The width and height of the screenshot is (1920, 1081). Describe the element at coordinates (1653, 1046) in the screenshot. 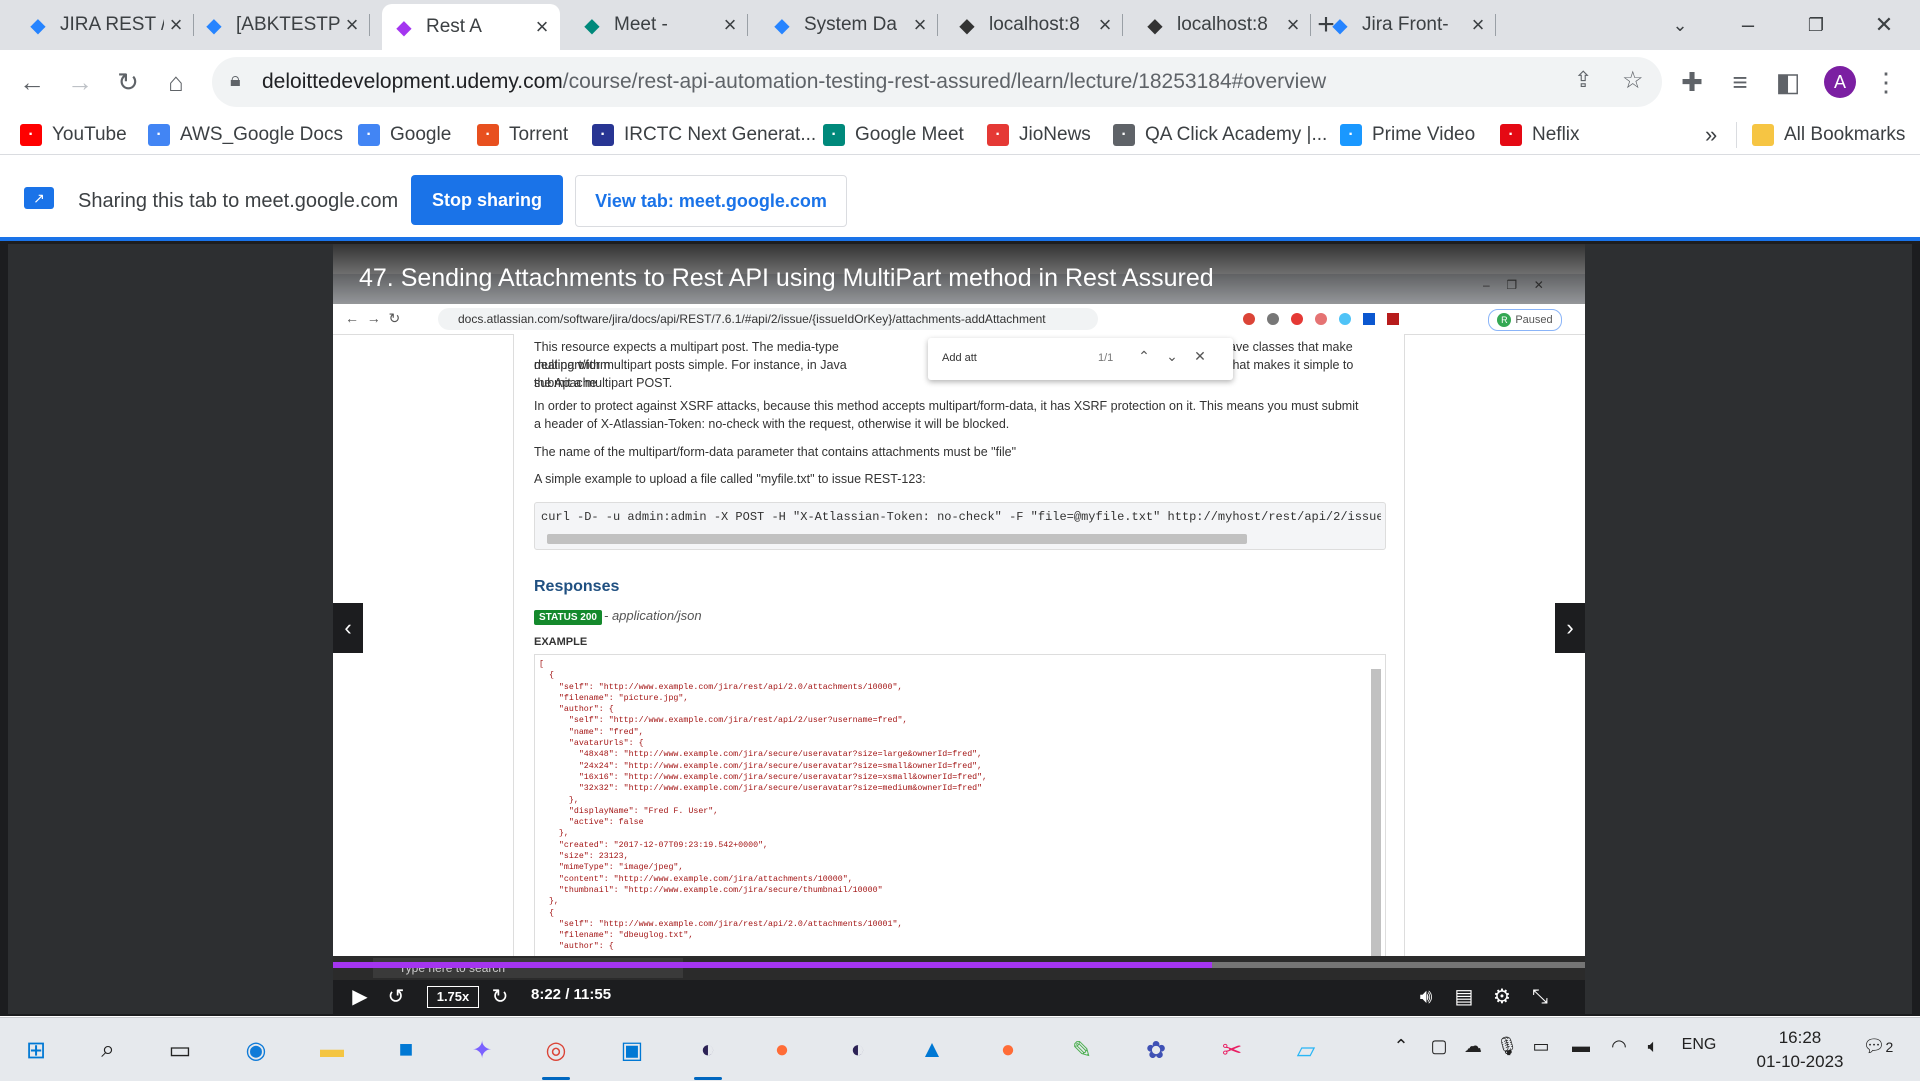

I see `speaker-icon: 🔈︎` at that location.